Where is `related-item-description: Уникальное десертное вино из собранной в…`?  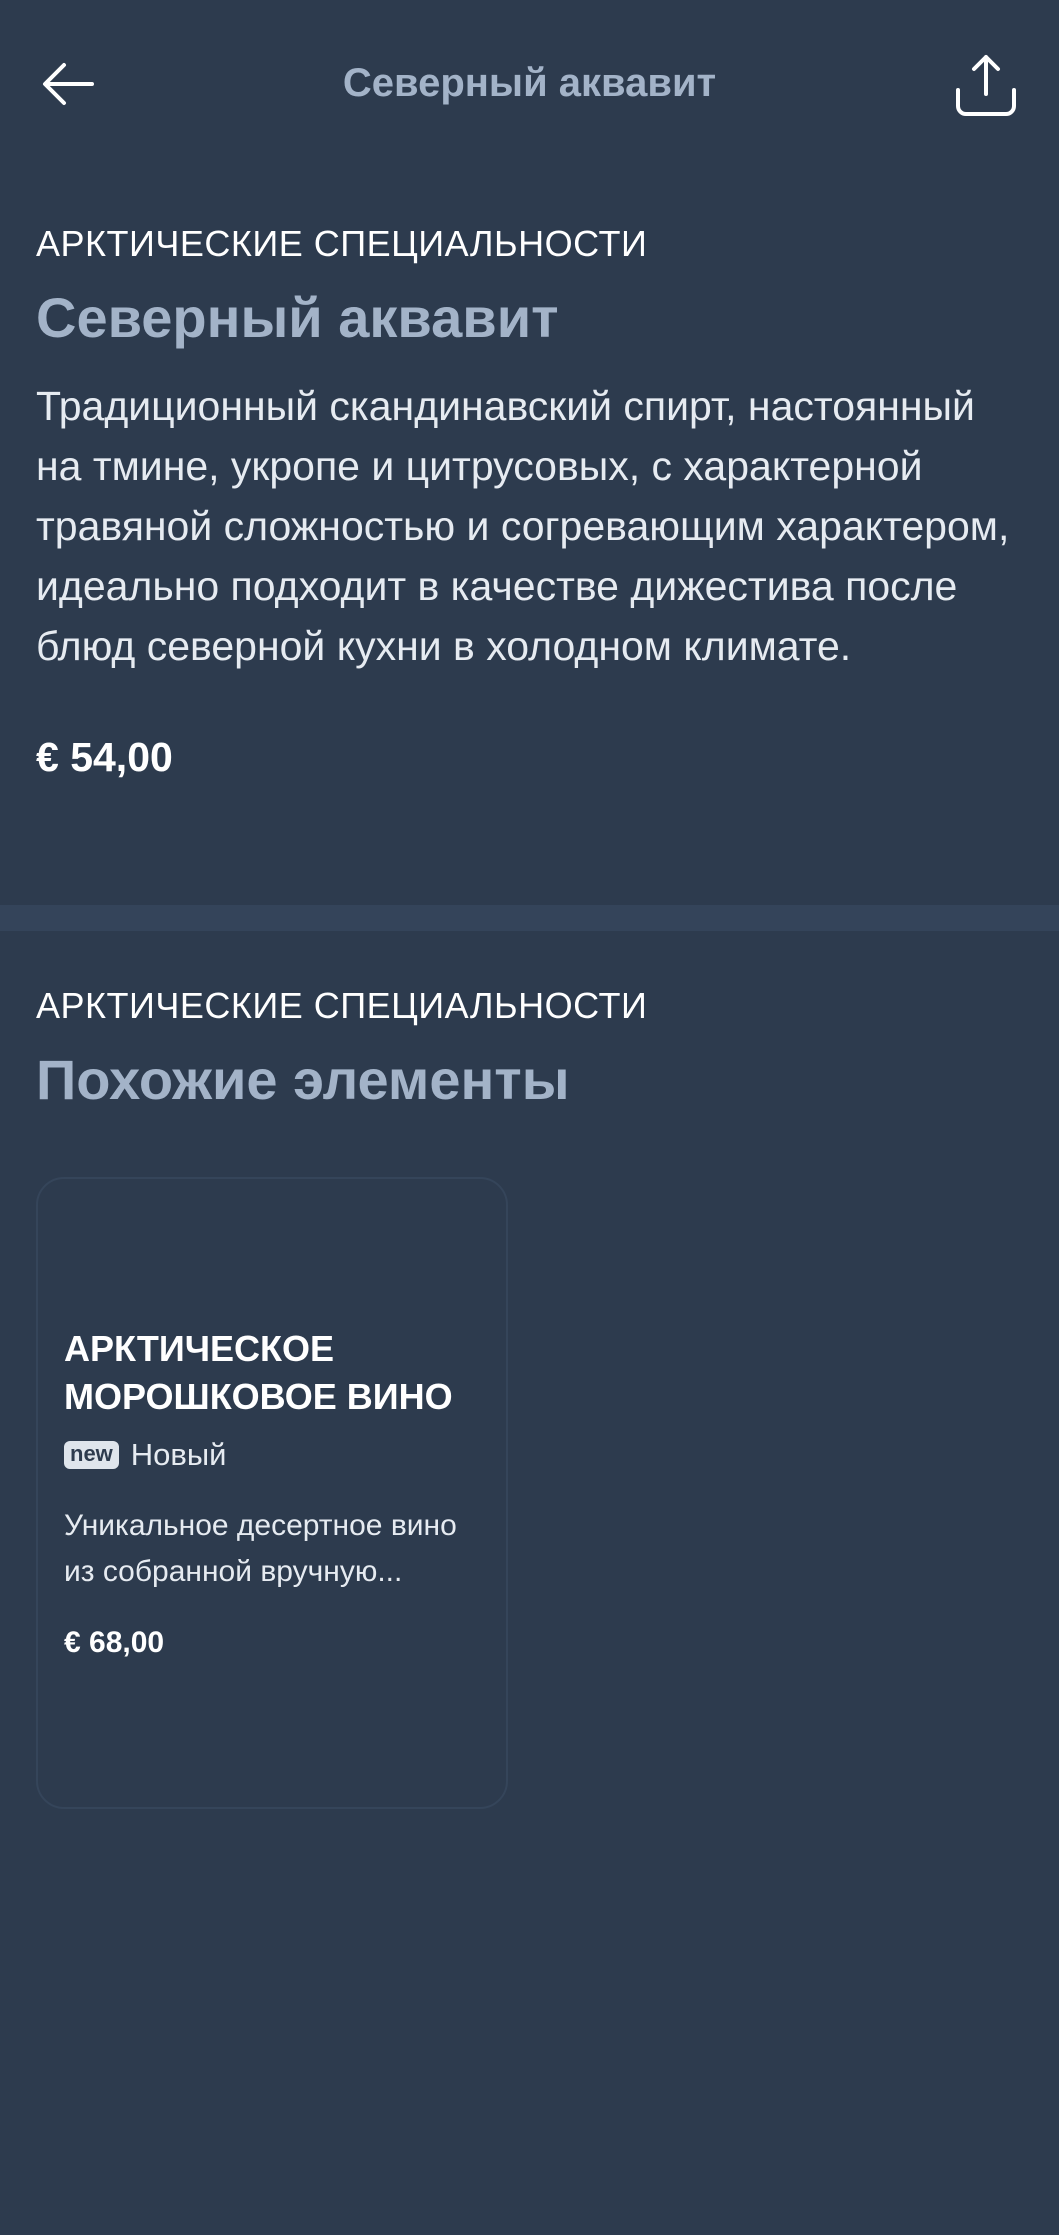
related-item-description: Уникальное десертное вино из собранной в… is located at coordinates (260, 1548).